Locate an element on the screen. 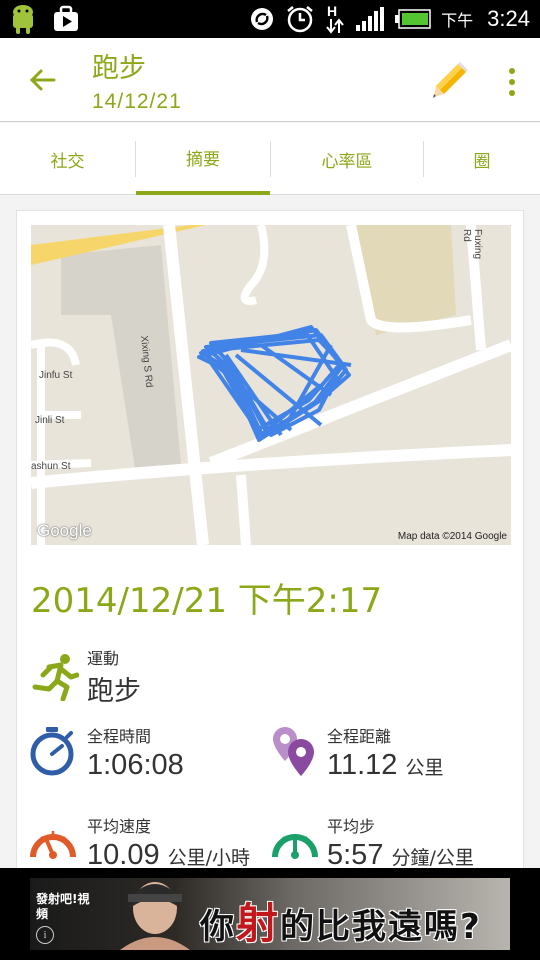 The width and height of the screenshot is (540, 960). pencil-icon is located at coordinates (450, 80).